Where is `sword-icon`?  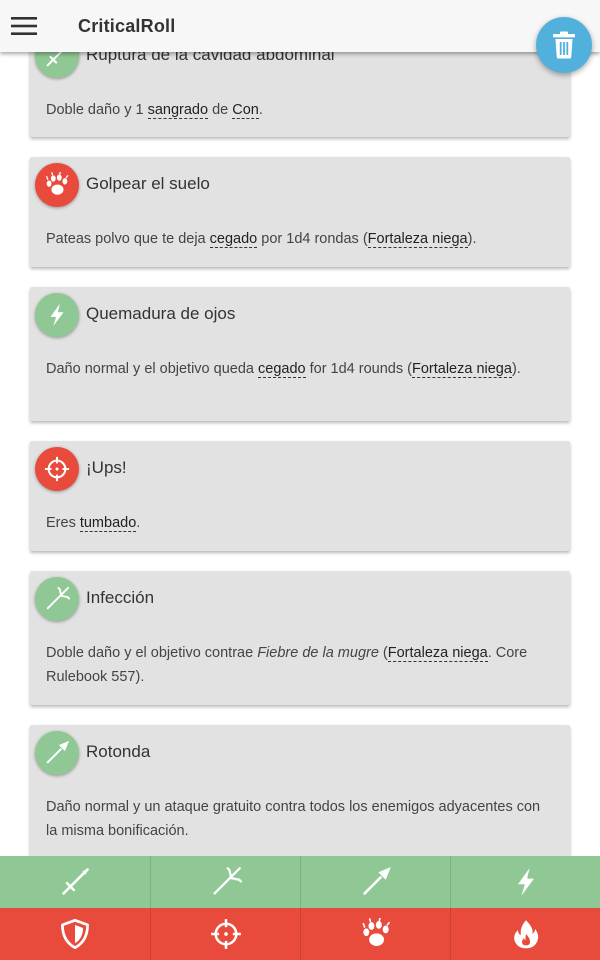 sword-icon is located at coordinates (75, 881).